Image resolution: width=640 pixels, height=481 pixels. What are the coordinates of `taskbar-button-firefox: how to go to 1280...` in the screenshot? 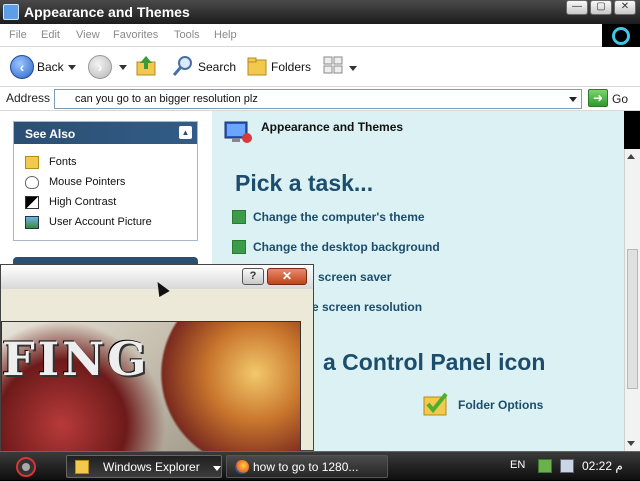 It's located at (307, 466).